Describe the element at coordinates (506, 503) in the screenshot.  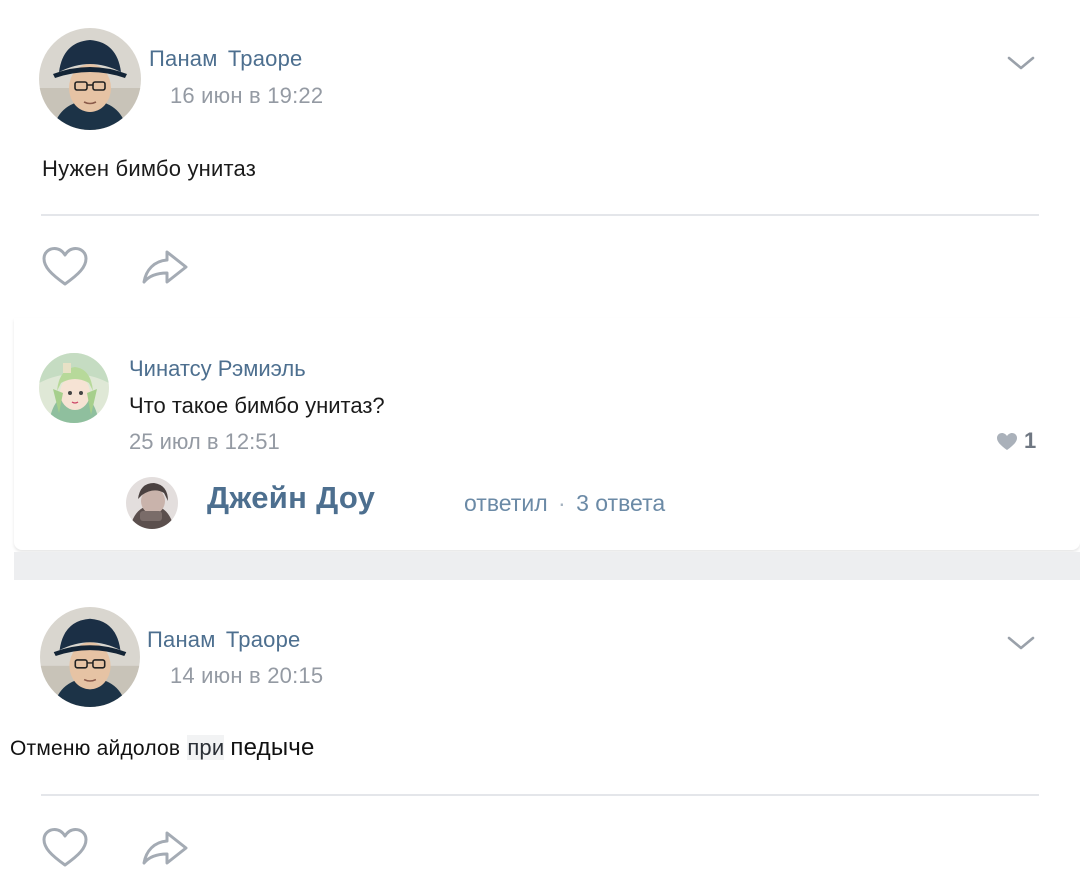
I see `reply-action: ответил` at that location.